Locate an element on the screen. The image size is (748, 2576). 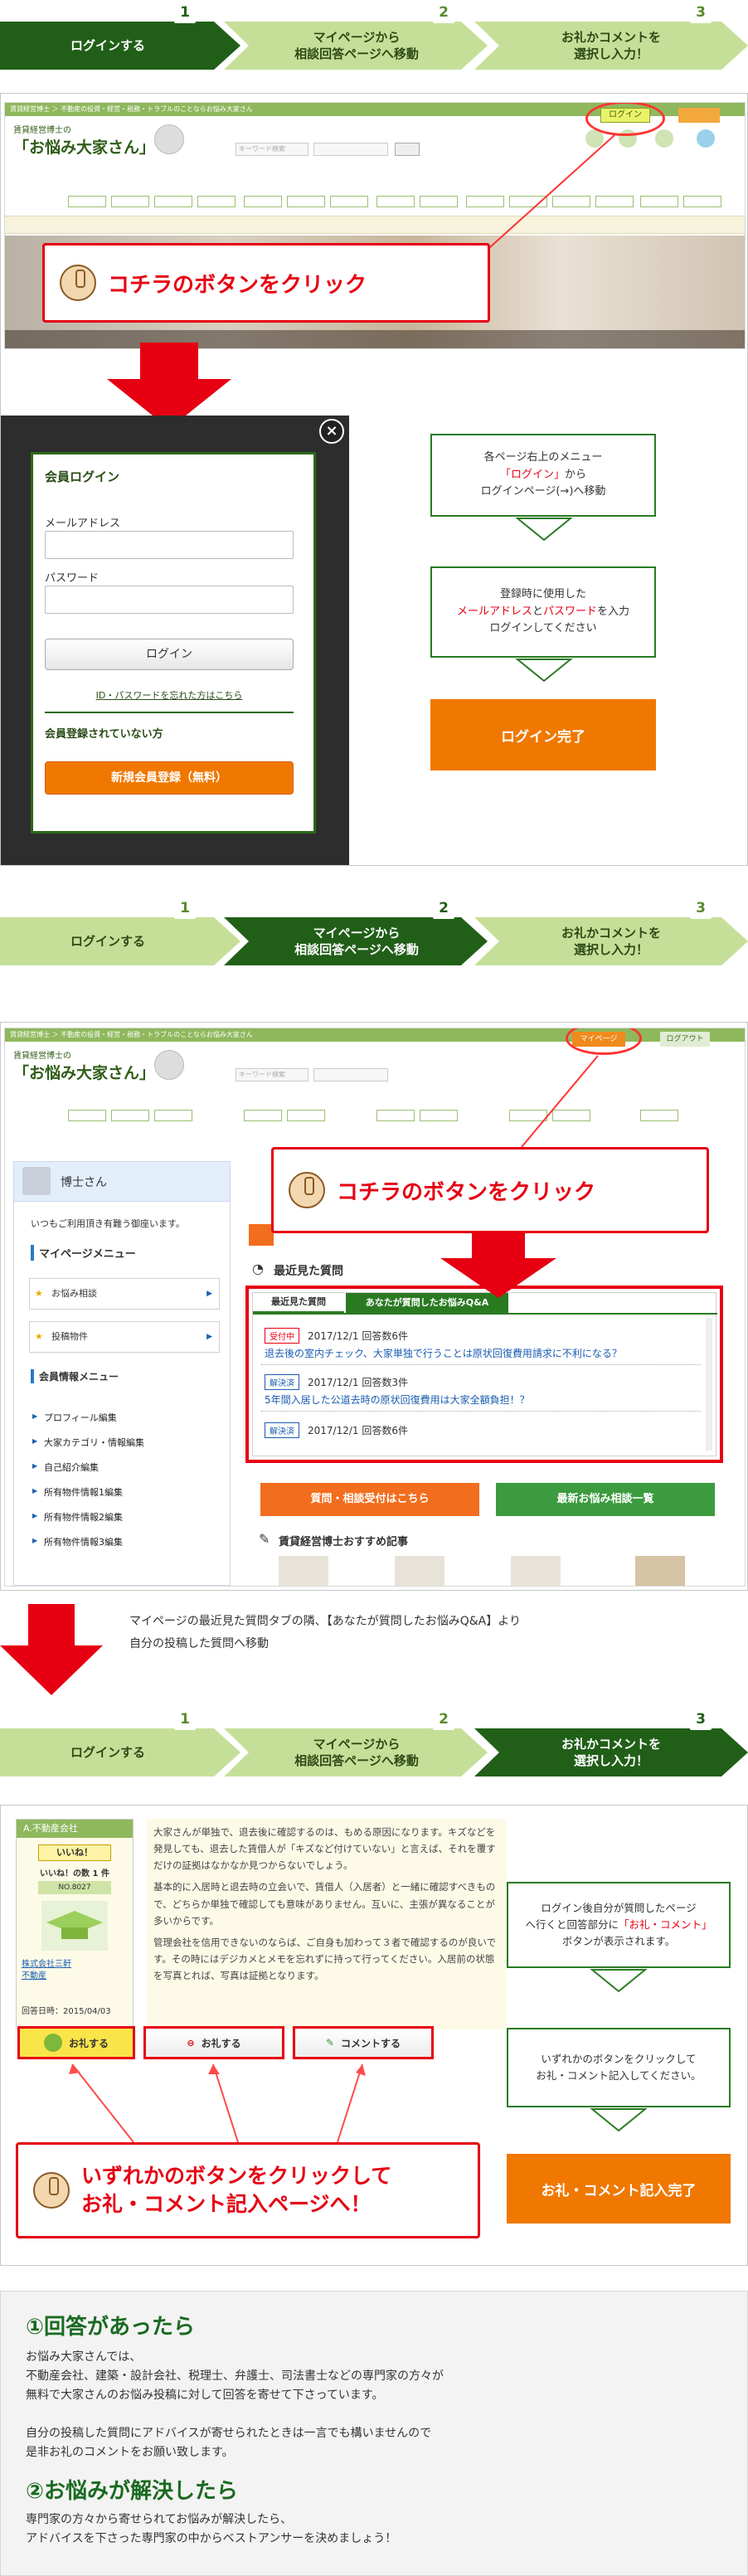
info-heading-1: ①回答があったら is located at coordinates (111, 2328).